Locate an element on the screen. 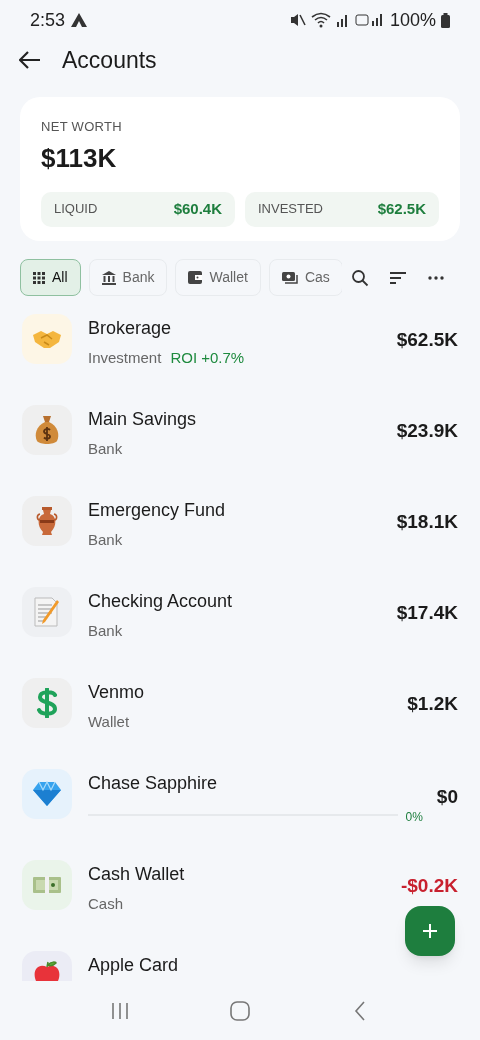  account-balance: $17.4K is located at coordinates (427, 612).